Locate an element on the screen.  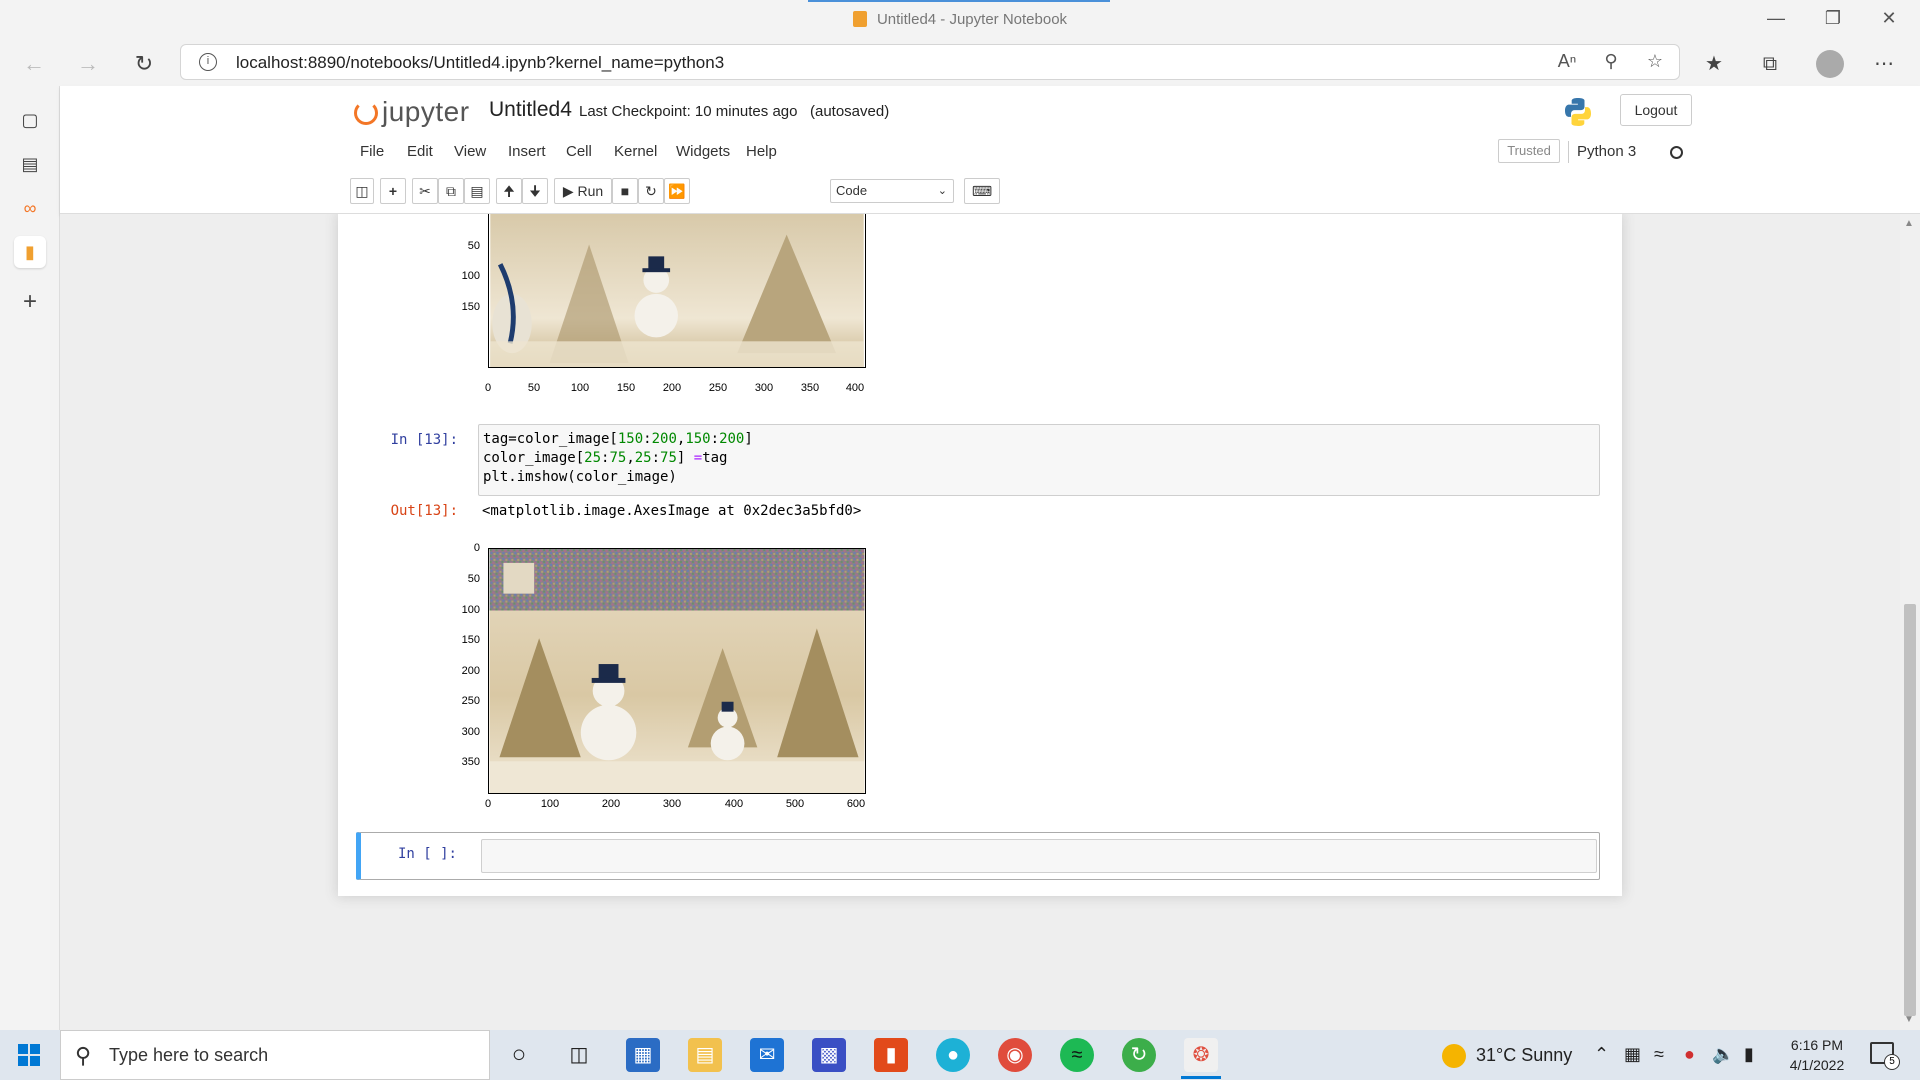
site-info-icon: i is located at coordinates (208, 62).